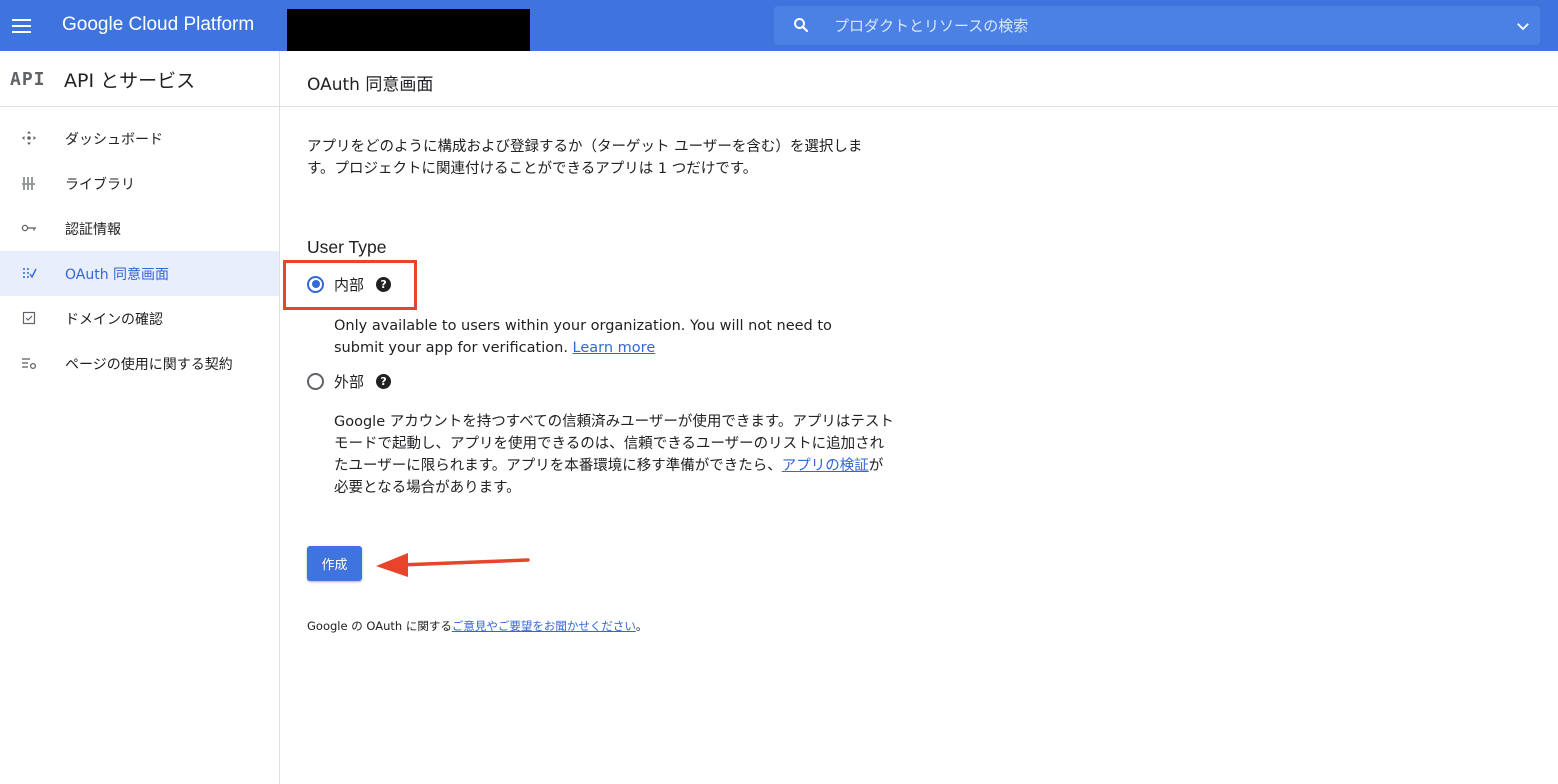  What do you see at coordinates (408, 30) in the screenshot?
I see `project-selector-redacted` at bounding box center [408, 30].